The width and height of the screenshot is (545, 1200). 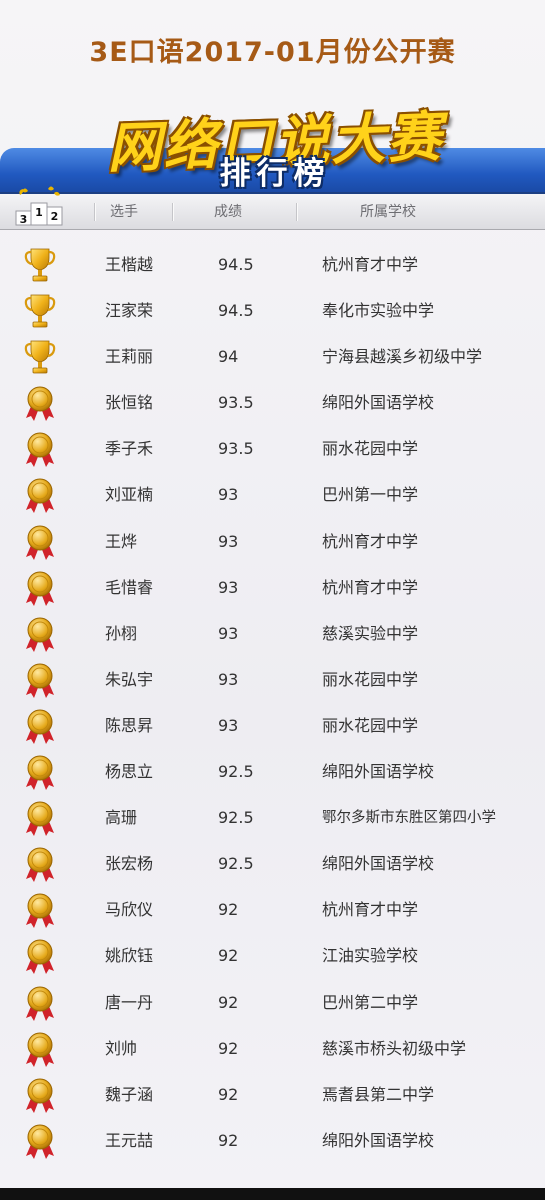 What do you see at coordinates (272, 1194) in the screenshot?
I see `system-nav-bar` at bounding box center [272, 1194].